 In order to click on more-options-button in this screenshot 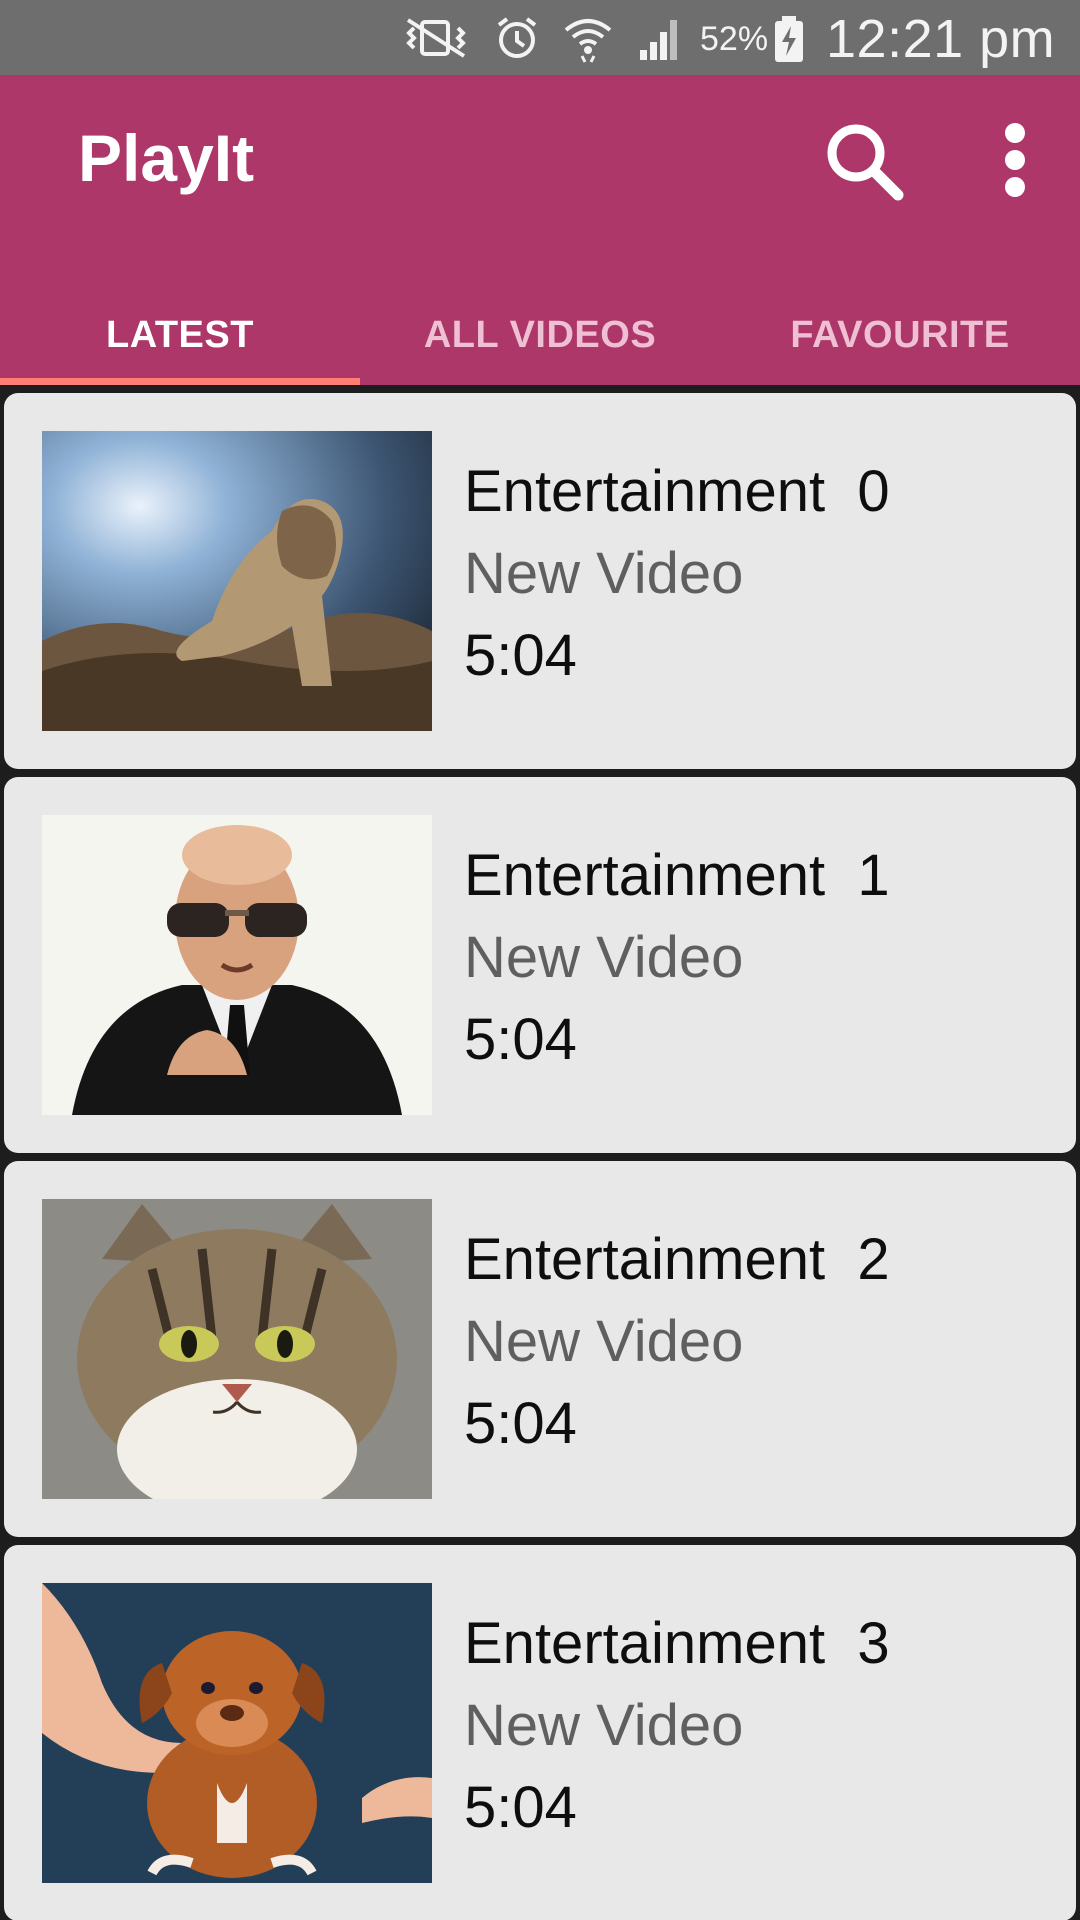, I will do `click(1015, 161)`.